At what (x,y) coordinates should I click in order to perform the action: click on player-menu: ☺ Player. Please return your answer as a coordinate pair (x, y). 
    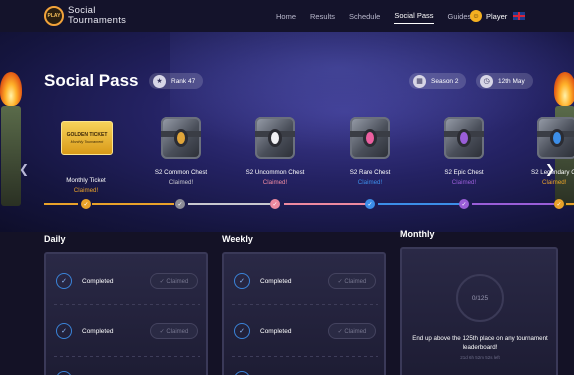
    Looking at the image, I should click on (488, 16).